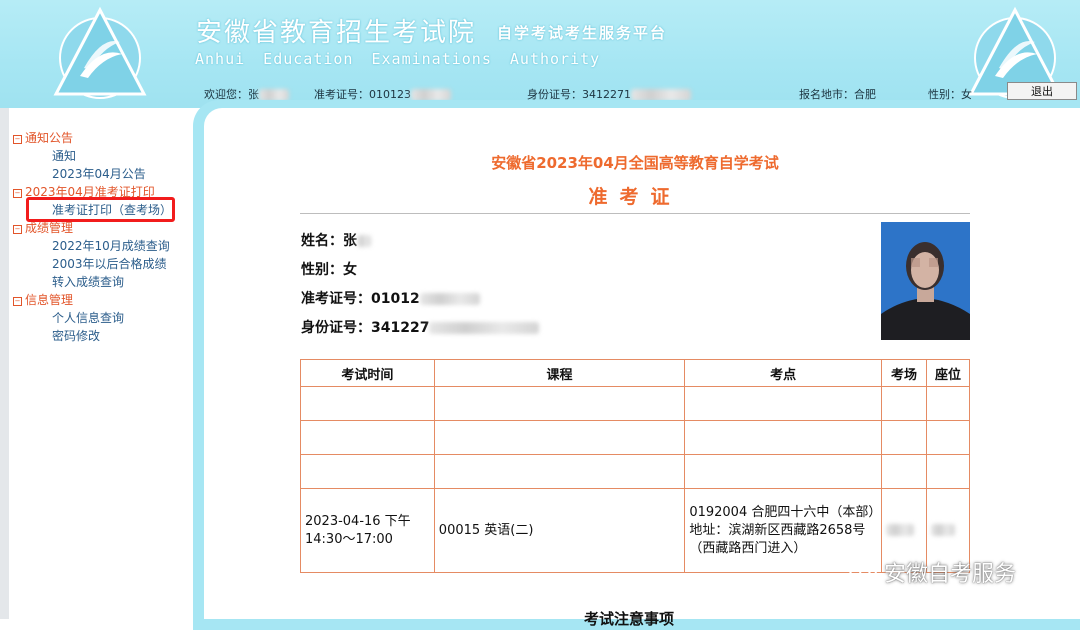  What do you see at coordinates (559, 373) in the screenshot?
I see `column-header-course: 课程` at bounding box center [559, 373].